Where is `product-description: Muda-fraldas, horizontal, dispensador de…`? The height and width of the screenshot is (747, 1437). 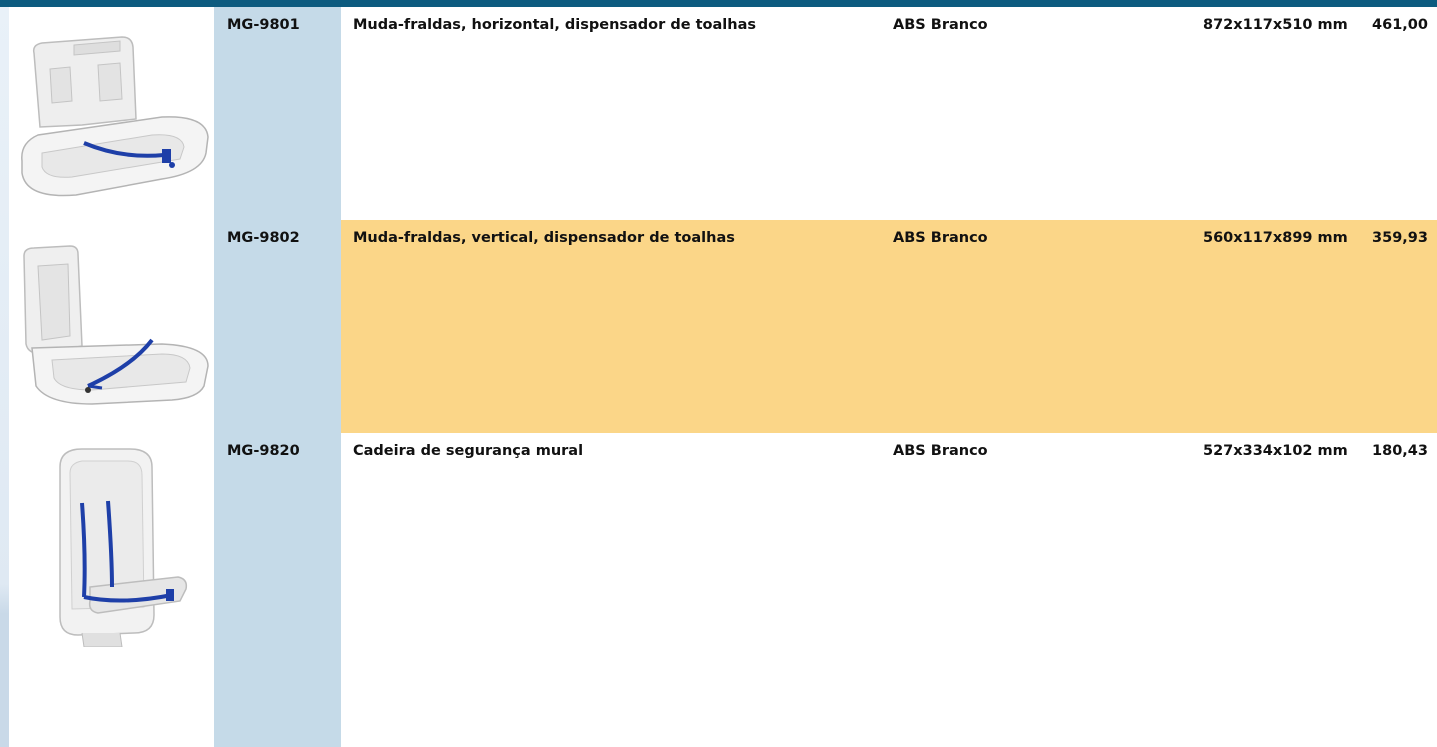
product-description: Muda-fraldas, horizontal, dispensador de… is located at coordinates (554, 25).